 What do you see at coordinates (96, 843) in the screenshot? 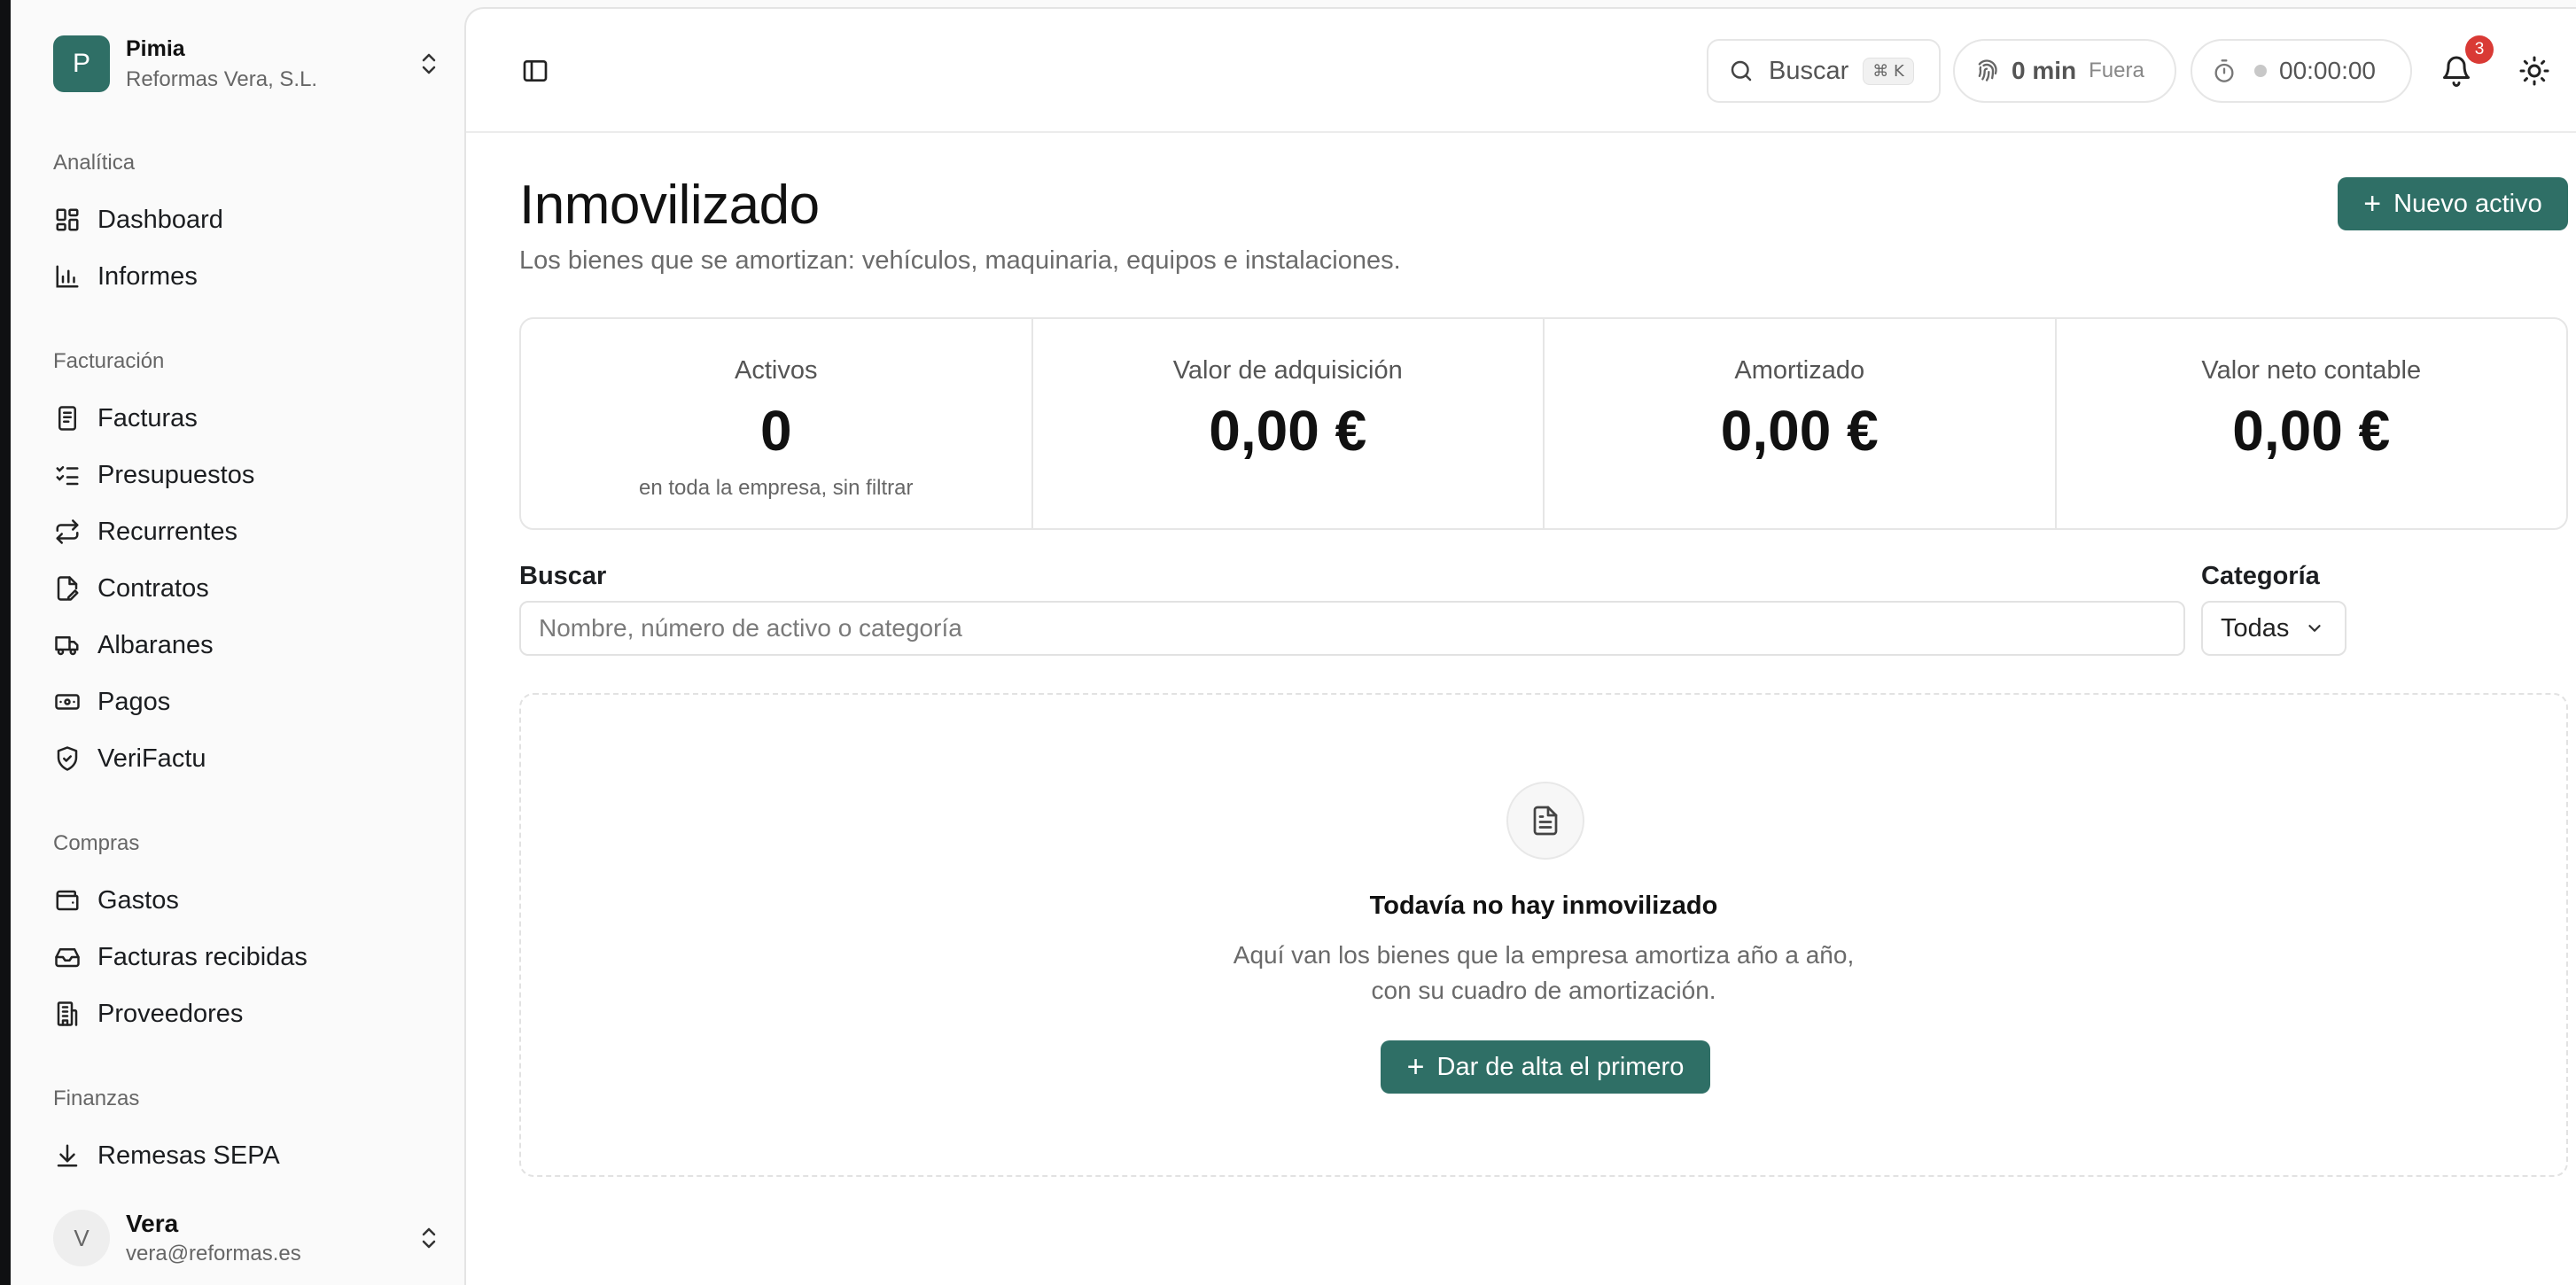
I see `section-label-compras: Compras` at bounding box center [96, 843].